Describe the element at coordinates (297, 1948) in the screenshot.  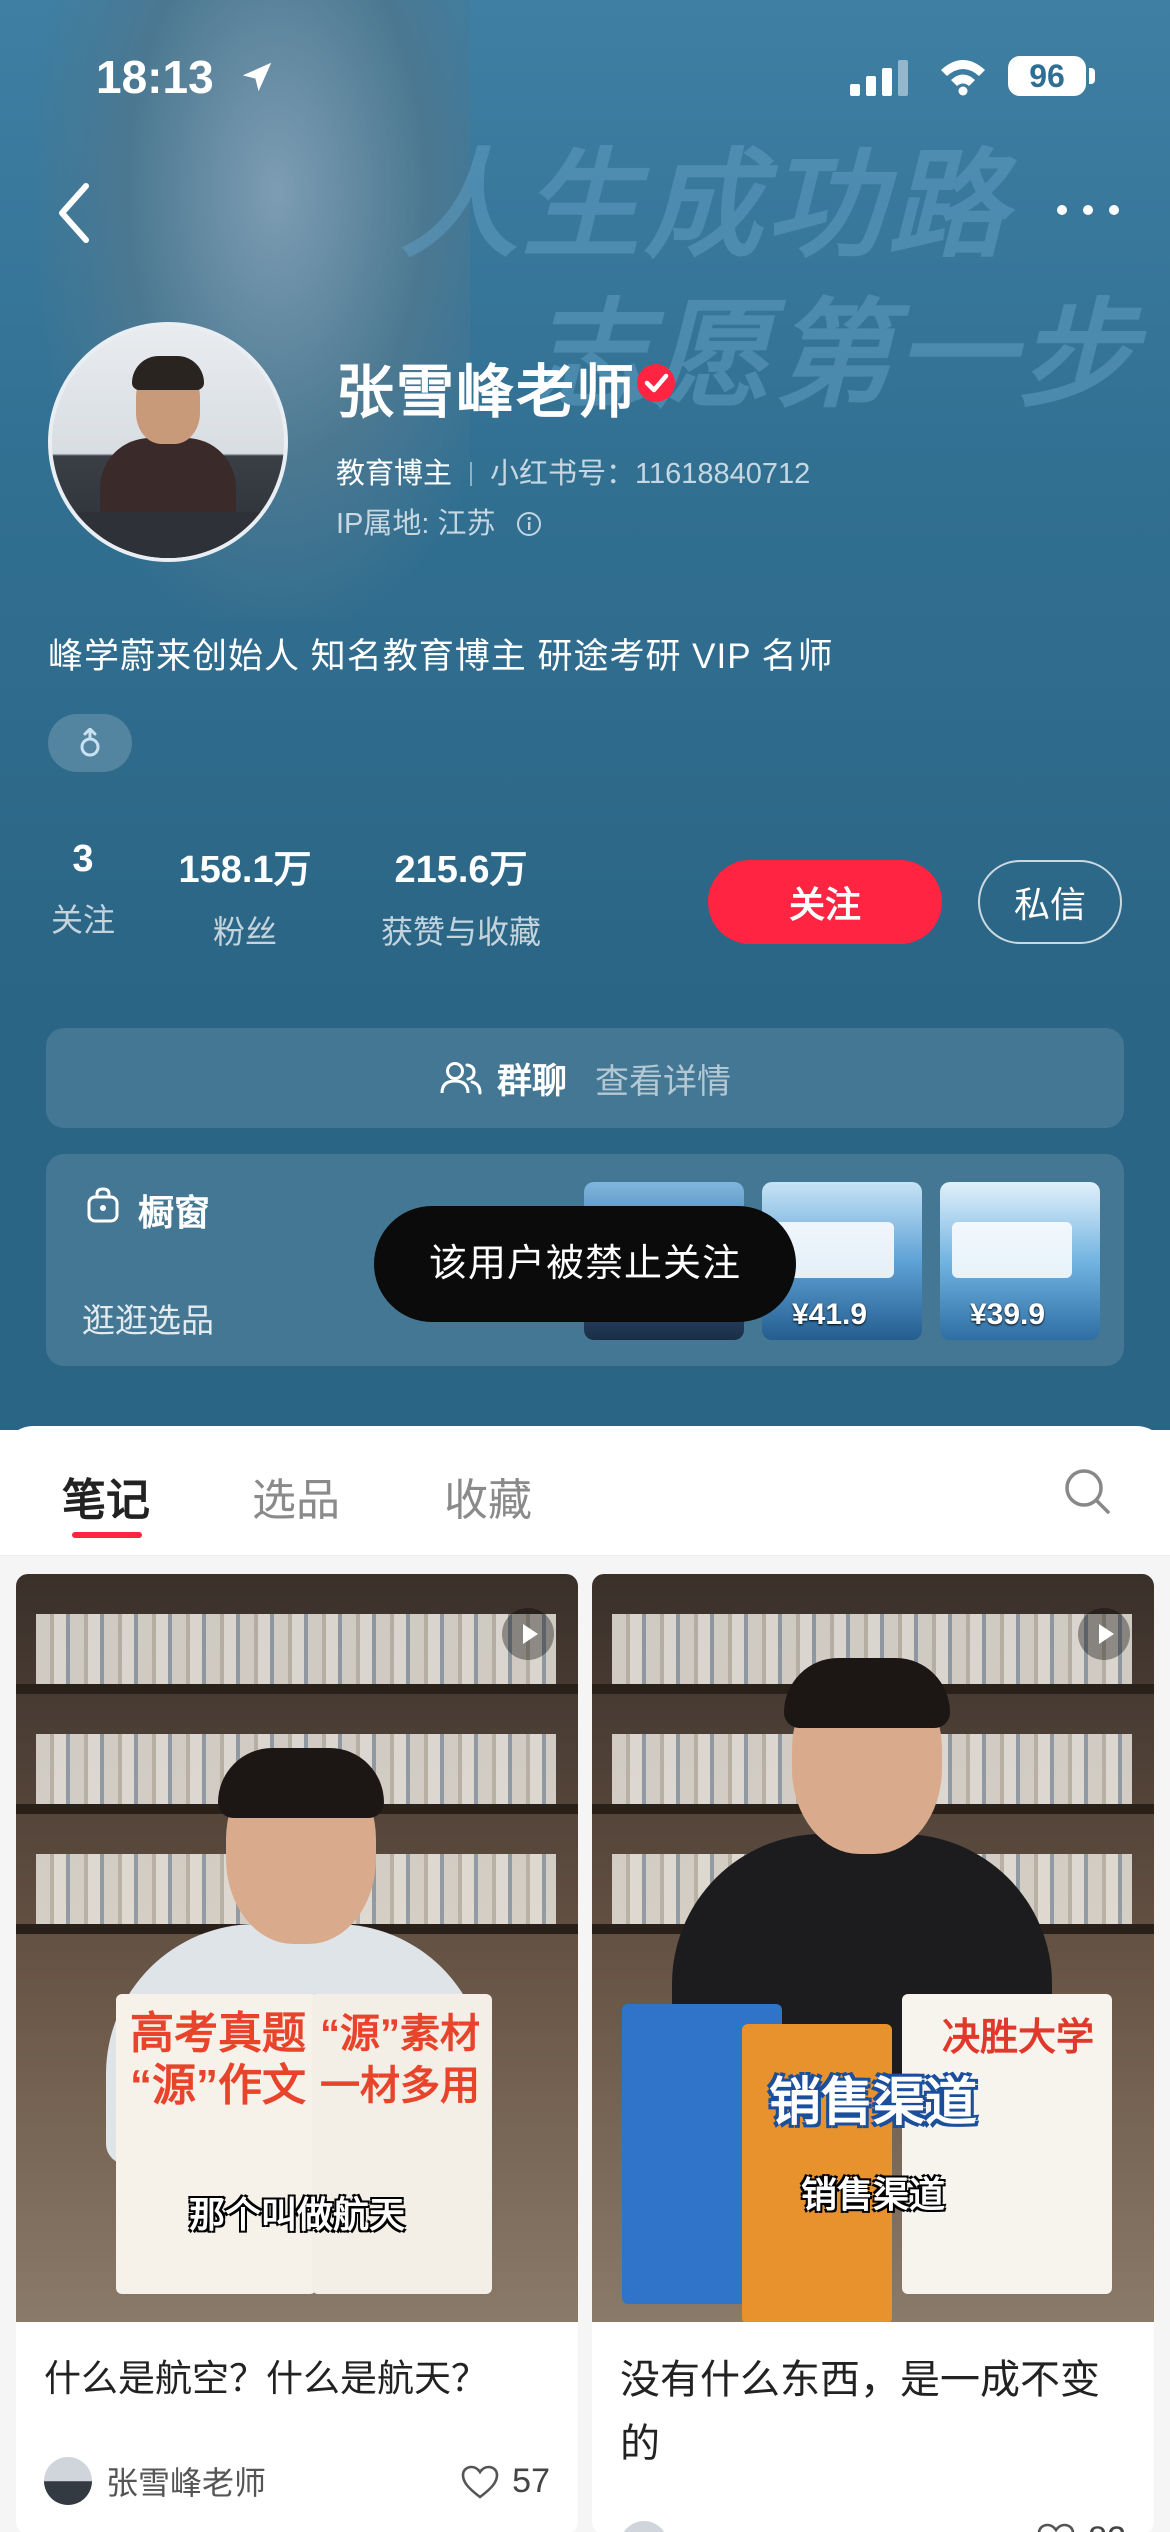
I see `note-cover-image: 高考真题 “源”作文 “源”素材 一材多用 那个叫做航天` at that location.